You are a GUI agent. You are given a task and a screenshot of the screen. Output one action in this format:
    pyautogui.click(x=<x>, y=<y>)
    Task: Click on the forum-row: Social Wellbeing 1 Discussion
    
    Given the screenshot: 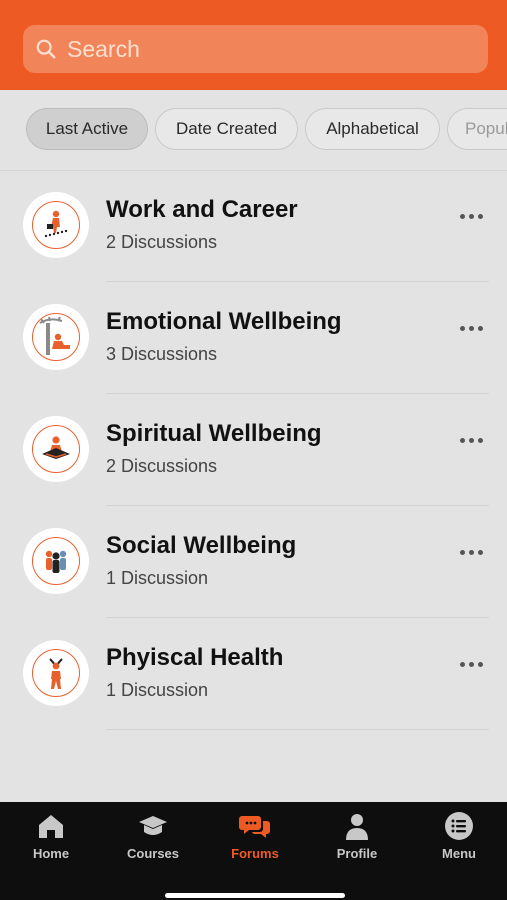 What is the action you would take?
    pyautogui.click(x=253, y=562)
    